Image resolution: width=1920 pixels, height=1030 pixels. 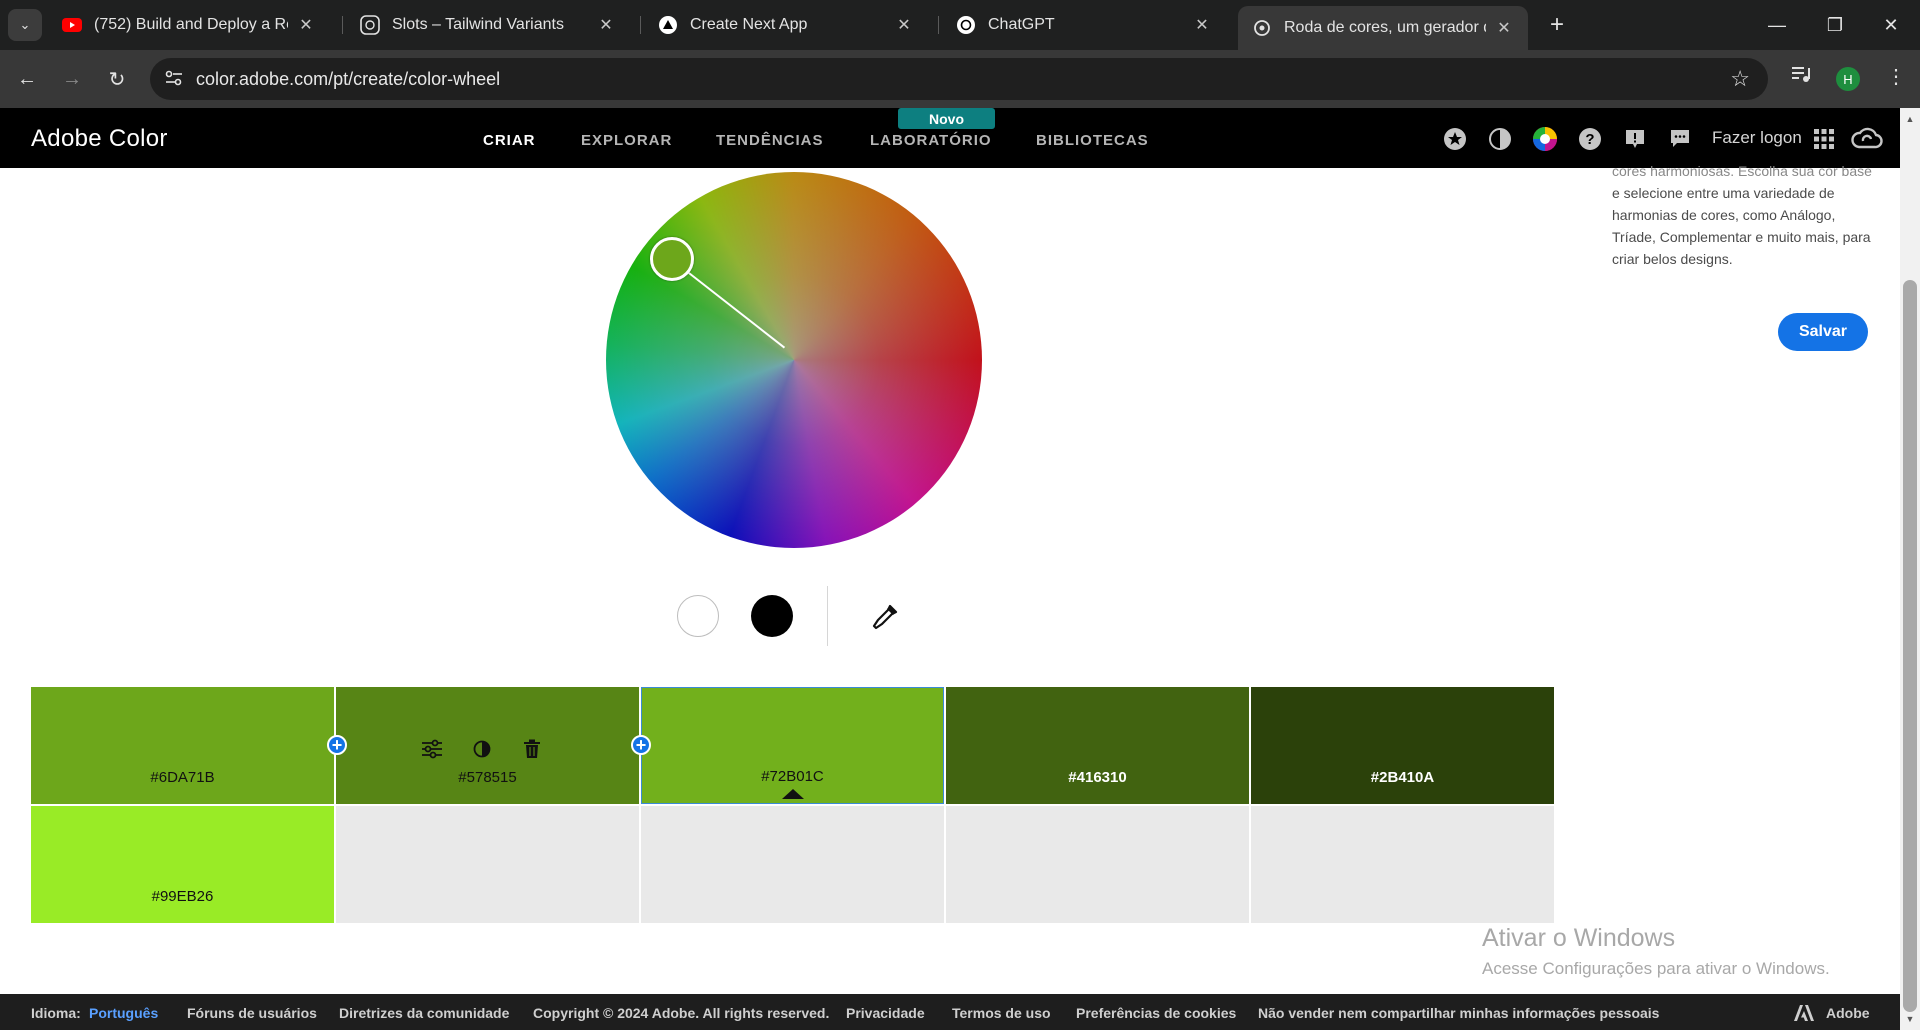 I want to click on new-badge: Novo, so click(x=946, y=118).